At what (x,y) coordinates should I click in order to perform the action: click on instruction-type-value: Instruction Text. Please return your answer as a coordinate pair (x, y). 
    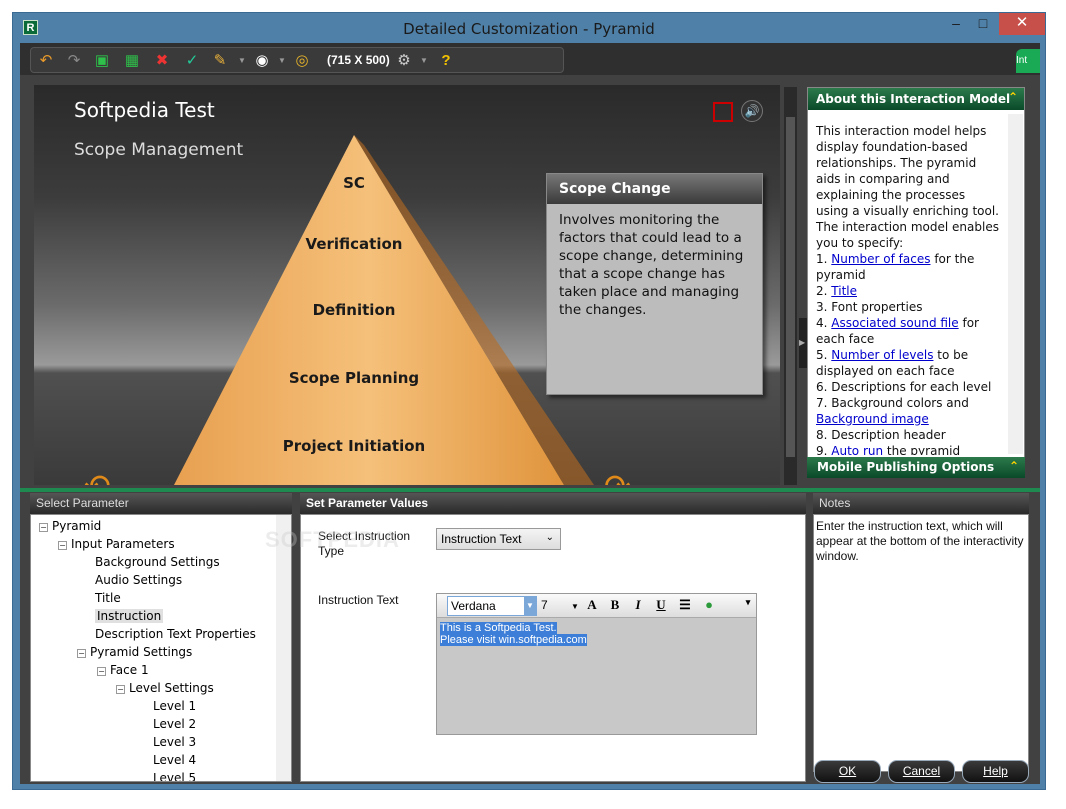
    Looking at the image, I should click on (481, 539).